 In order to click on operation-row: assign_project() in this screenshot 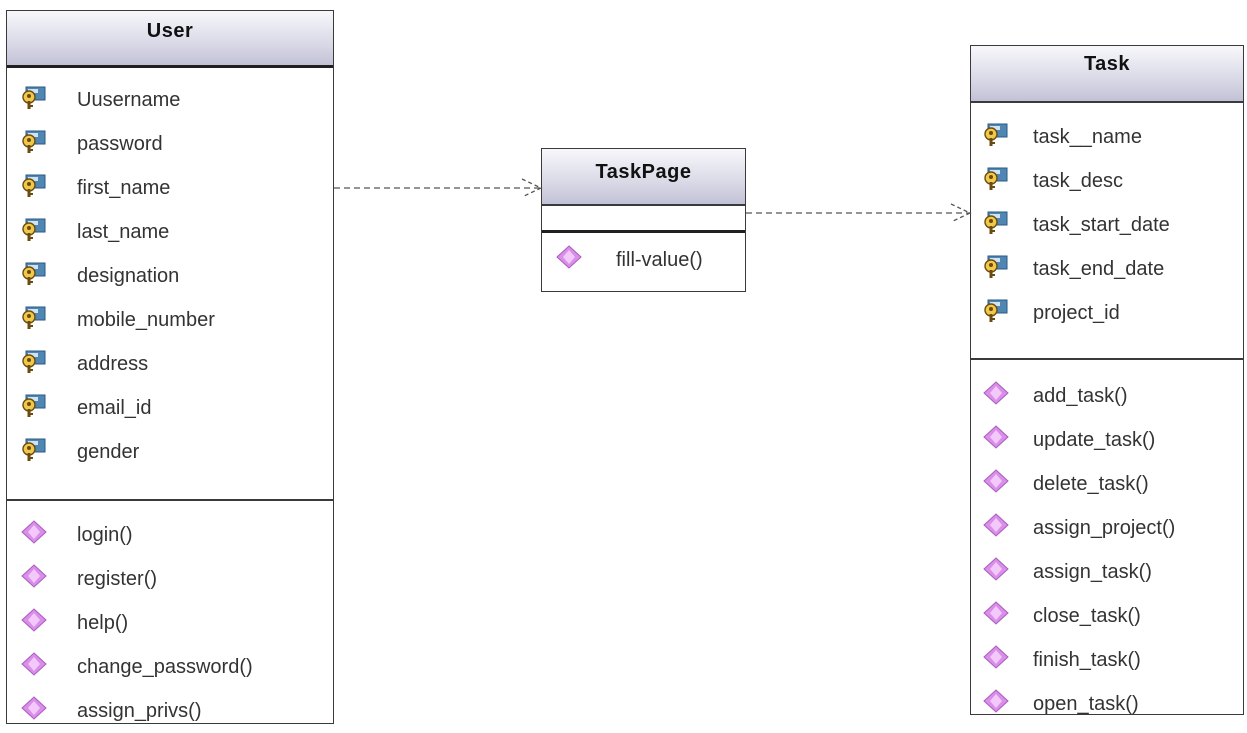, I will do `click(1107, 528)`.